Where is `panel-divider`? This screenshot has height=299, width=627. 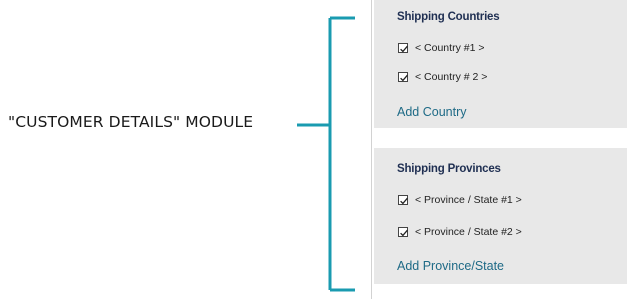
panel-divider is located at coordinates (371, 149).